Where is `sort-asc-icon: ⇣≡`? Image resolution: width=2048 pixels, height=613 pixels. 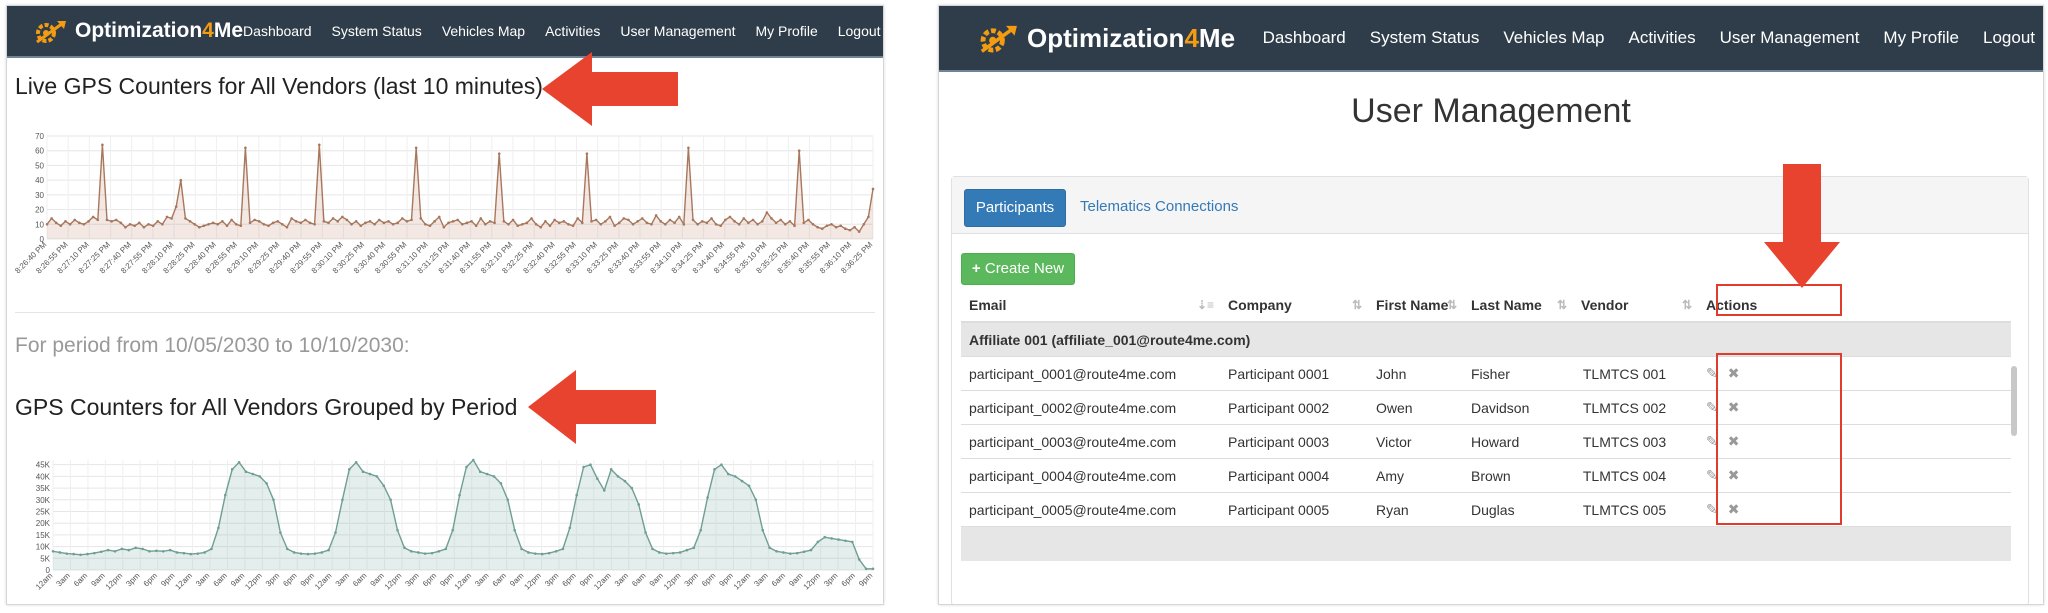
sort-asc-icon: ⇣≡ is located at coordinates (1205, 305).